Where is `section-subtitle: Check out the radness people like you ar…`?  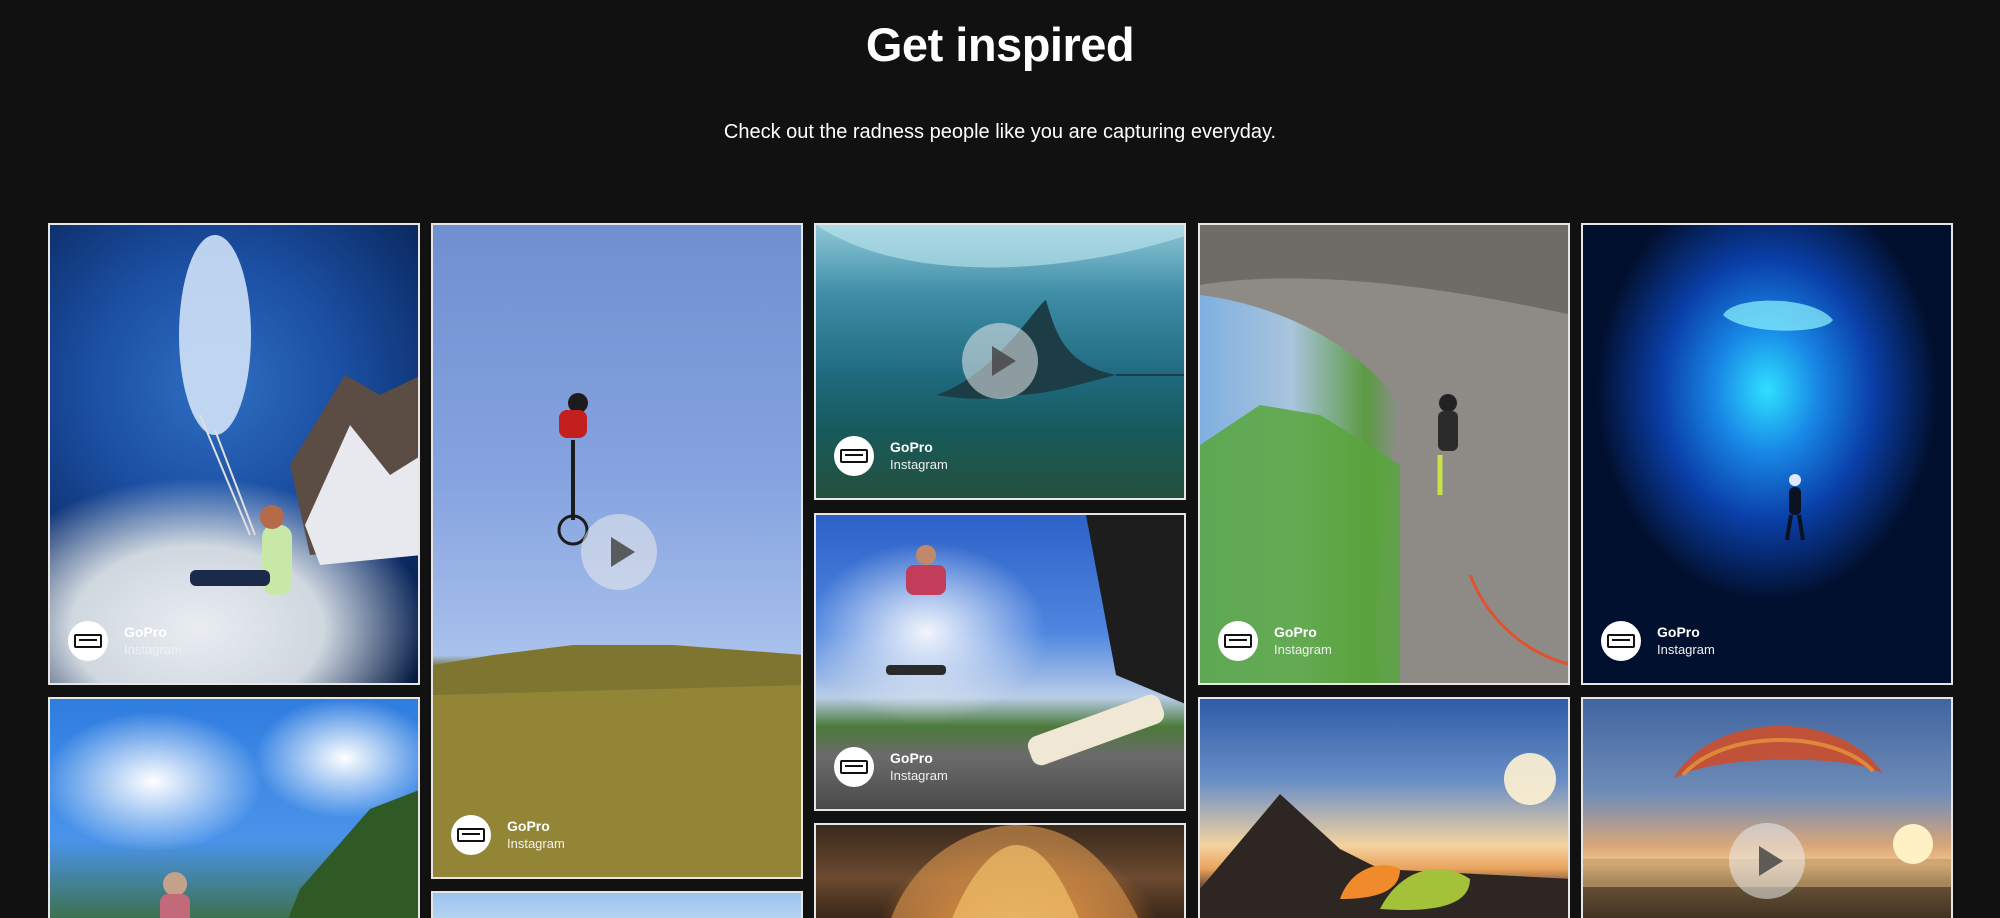
section-subtitle: Check out the radness people like you ar… is located at coordinates (1000, 132).